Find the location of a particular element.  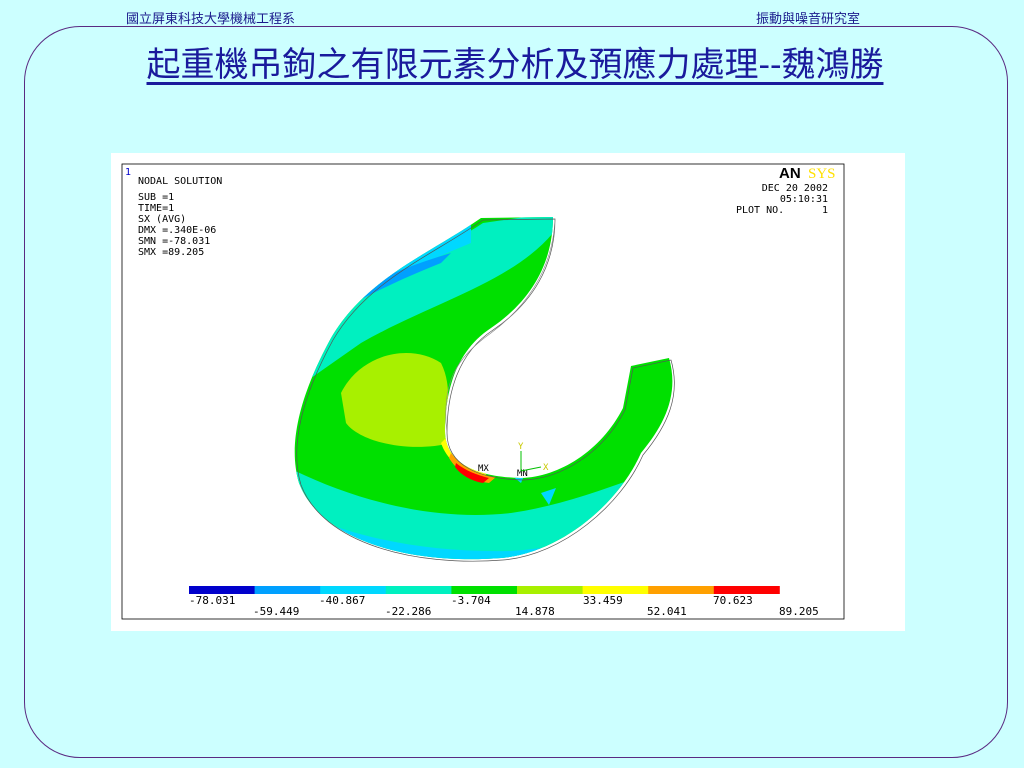

legend-label: -3.704 is located at coordinates (471, 600).